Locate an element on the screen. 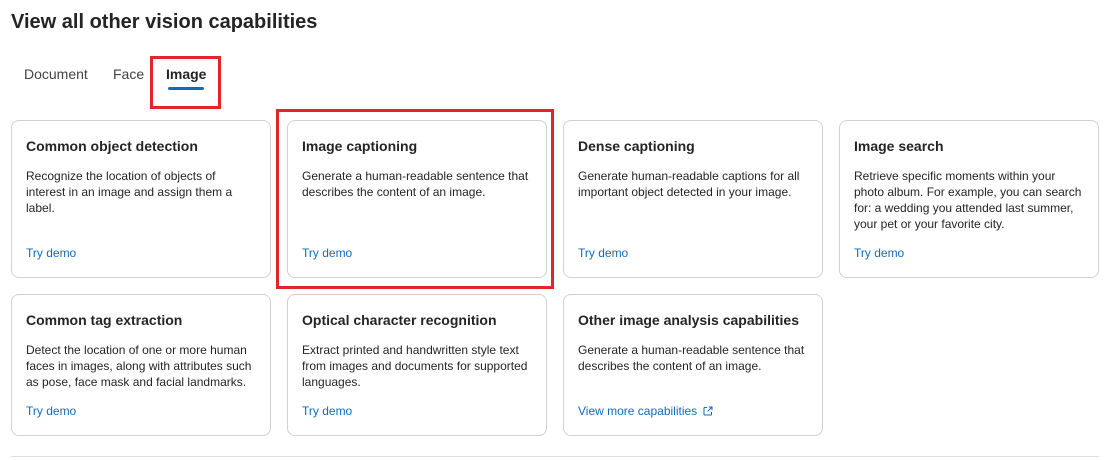  active-tab-indicator is located at coordinates (186, 88).